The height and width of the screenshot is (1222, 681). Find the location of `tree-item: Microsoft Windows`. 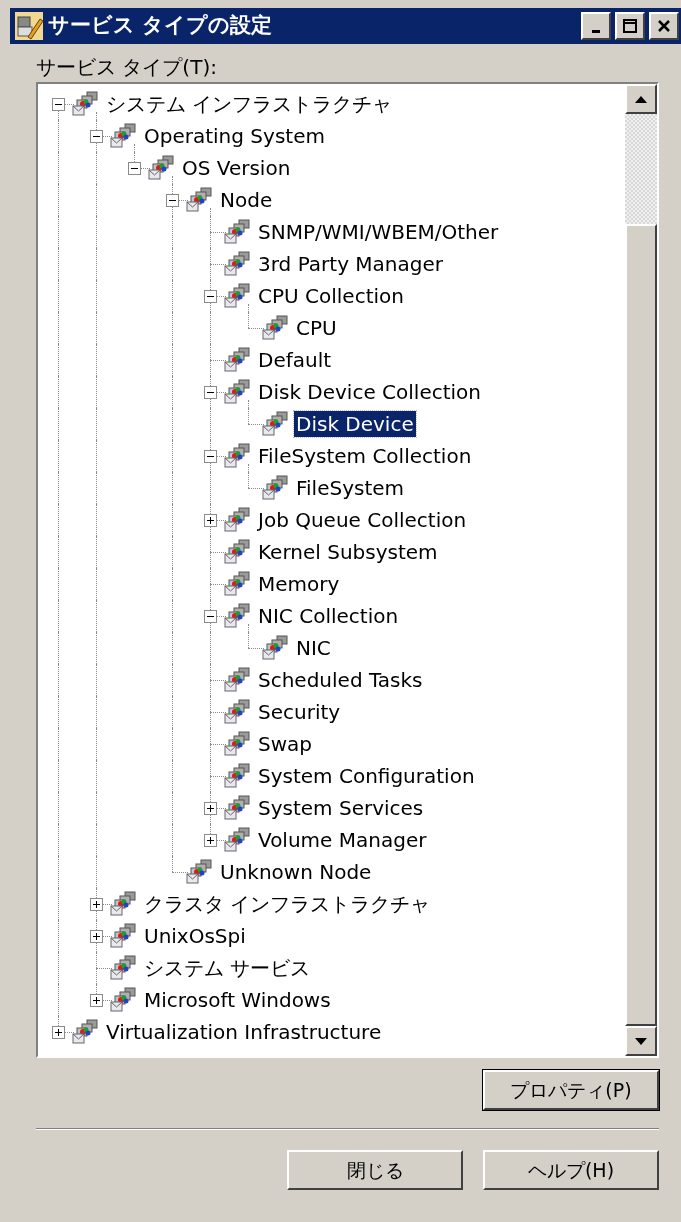

tree-item: Microsoft Windows is located at coordinates (237, 1000).